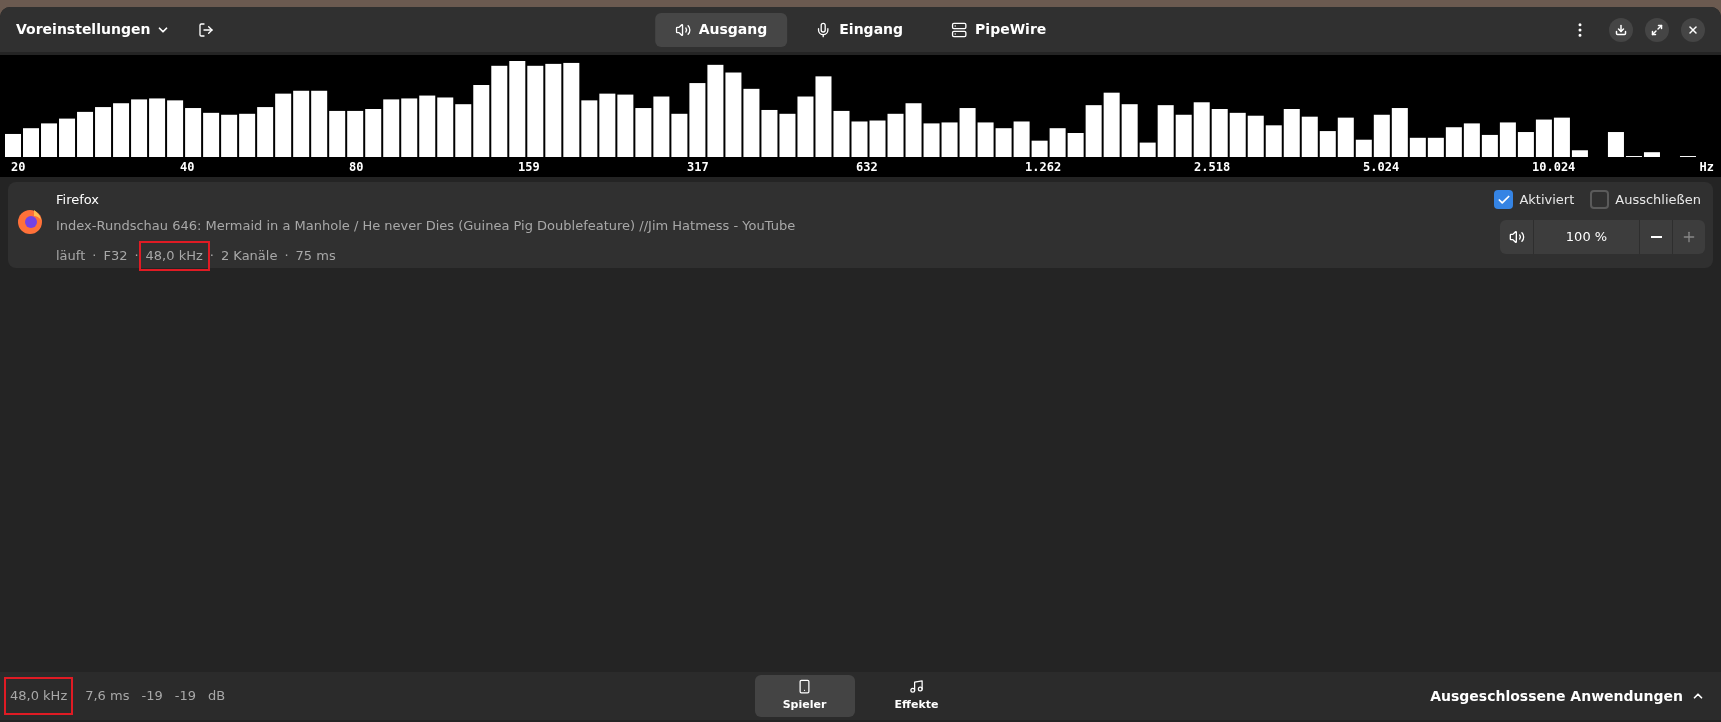  I want to click on frequency-label: 20, so click(18, 167).